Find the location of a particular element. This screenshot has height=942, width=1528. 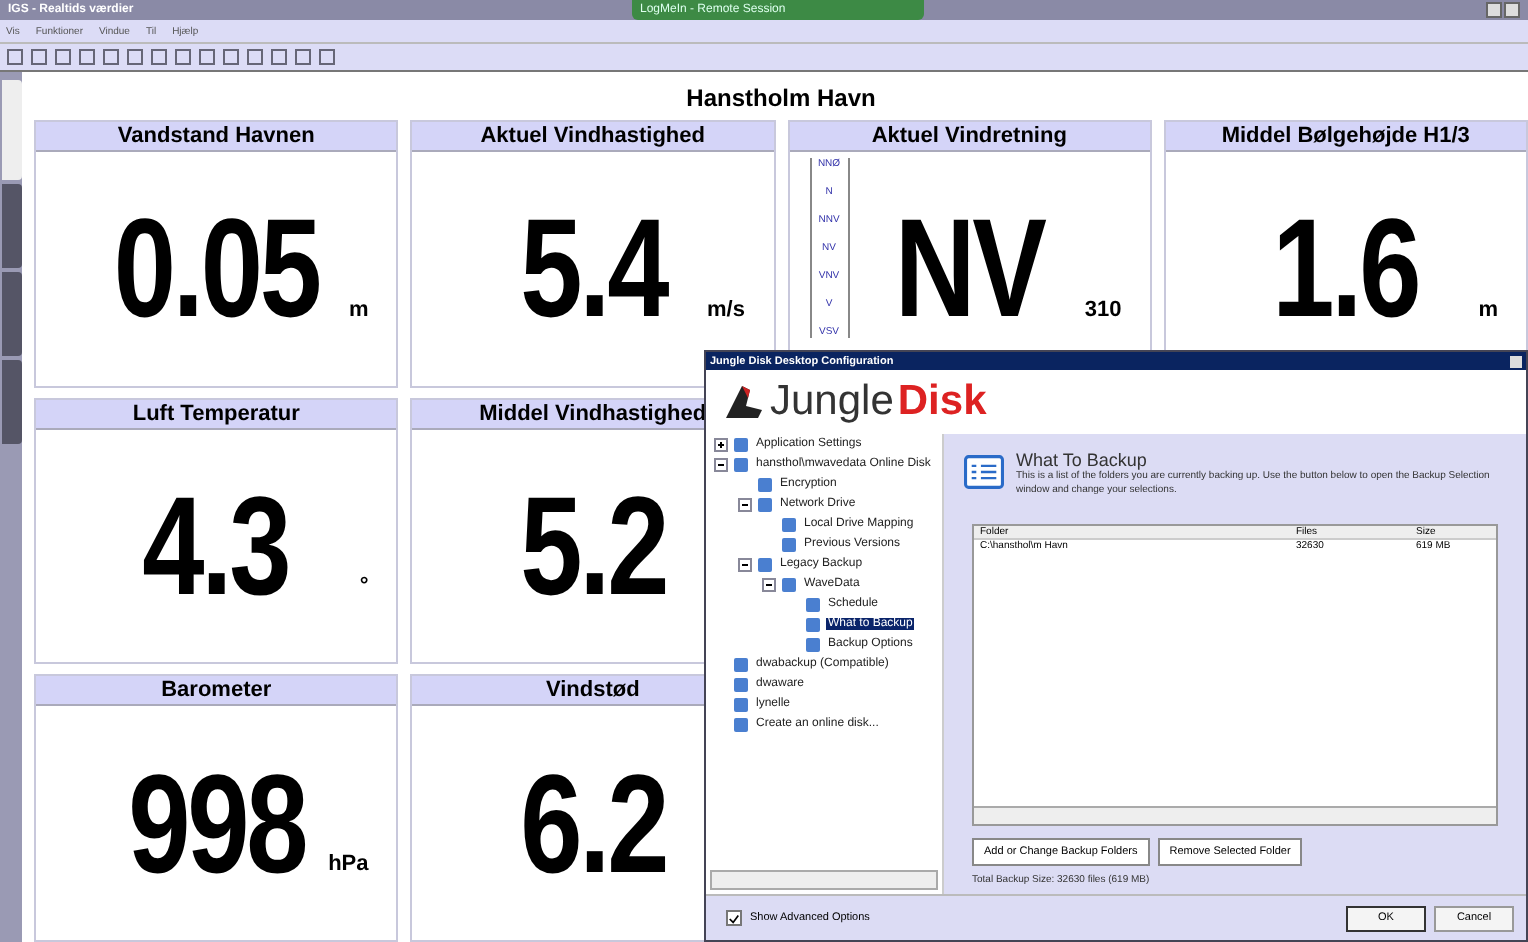

reading-value: NV is located at coordinates (969, 268).